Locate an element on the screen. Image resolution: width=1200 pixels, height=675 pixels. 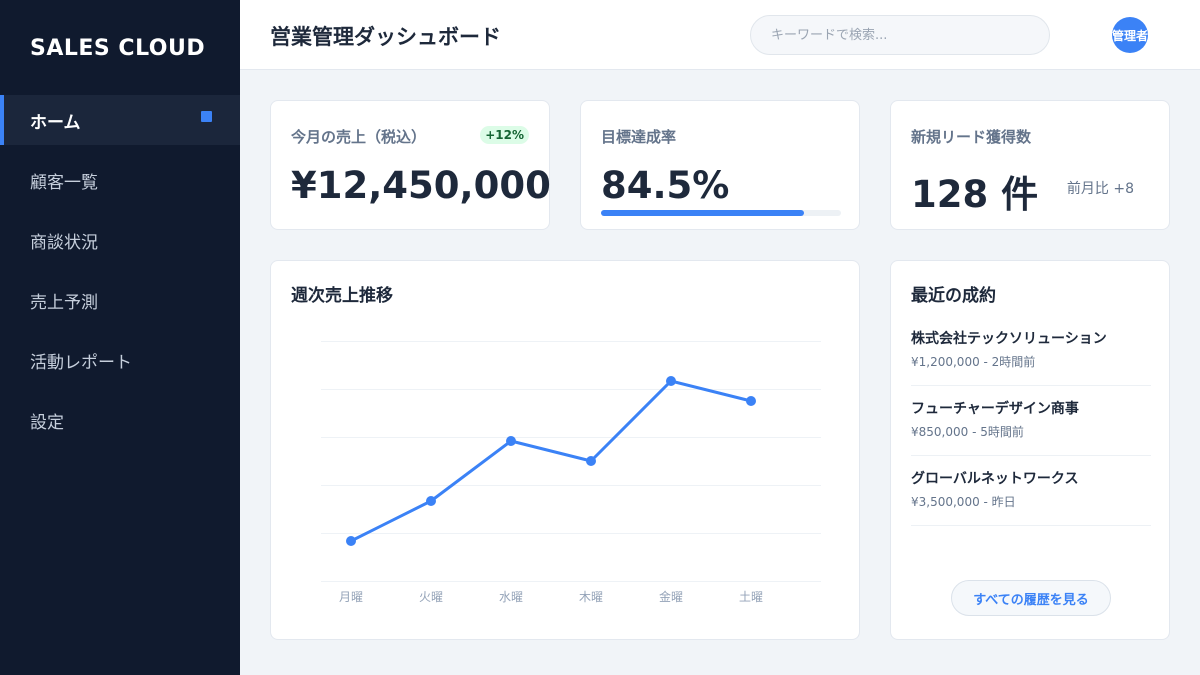
search-input is located at coordinates (900, 35).